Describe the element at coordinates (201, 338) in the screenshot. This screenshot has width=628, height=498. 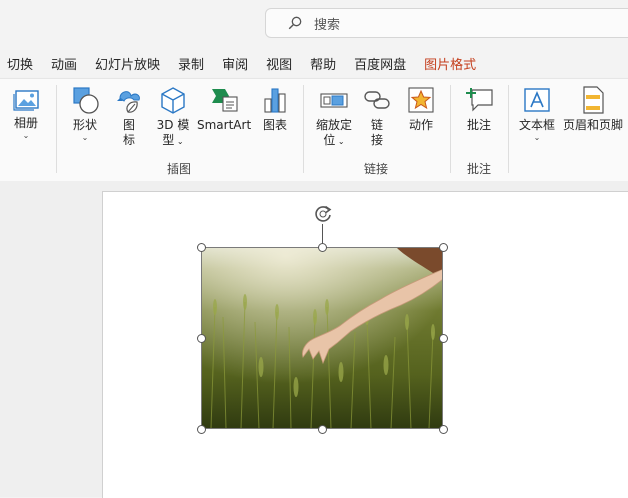
I see `resize-handle-left` at that location.